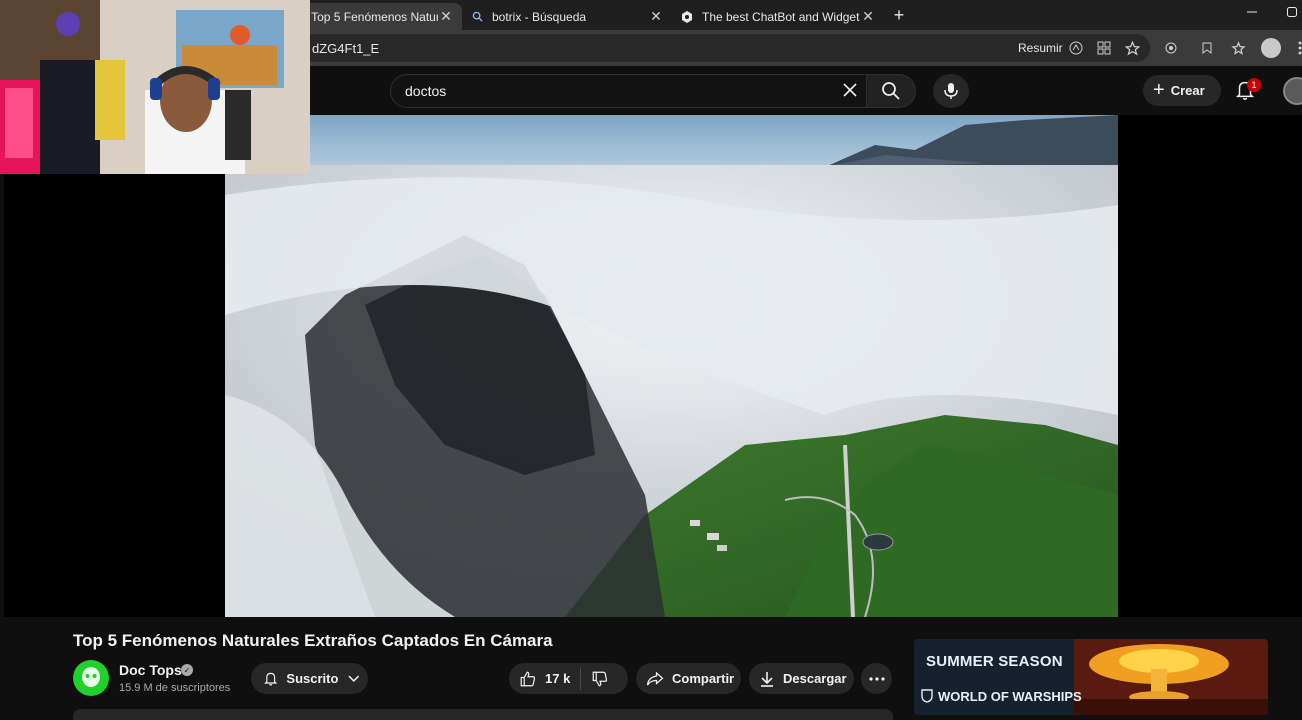 The height and width of the screenshot is (720, 1302). I want to click on like-count: 17 k, so click(558, 678).